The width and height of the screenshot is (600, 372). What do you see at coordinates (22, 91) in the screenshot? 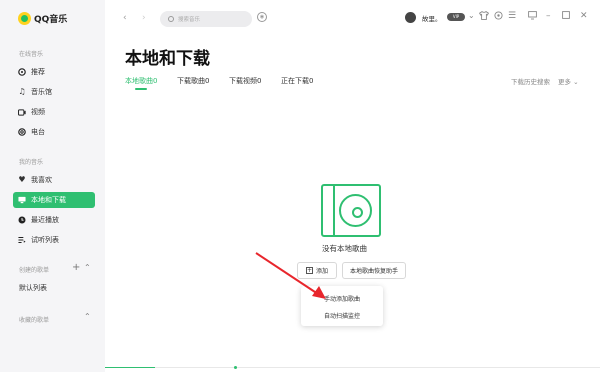
I see `music-note-icon: ♫` at bounding box center [22, 91].